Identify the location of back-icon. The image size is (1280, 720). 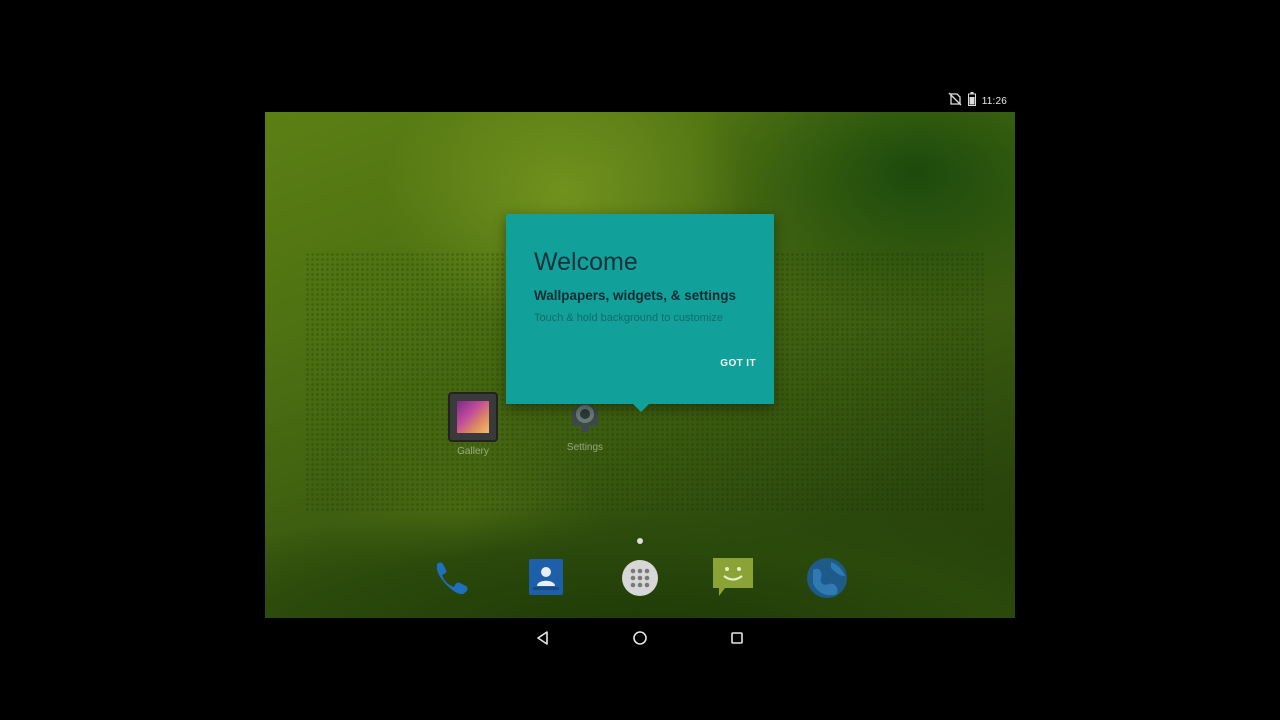
(542, 638).